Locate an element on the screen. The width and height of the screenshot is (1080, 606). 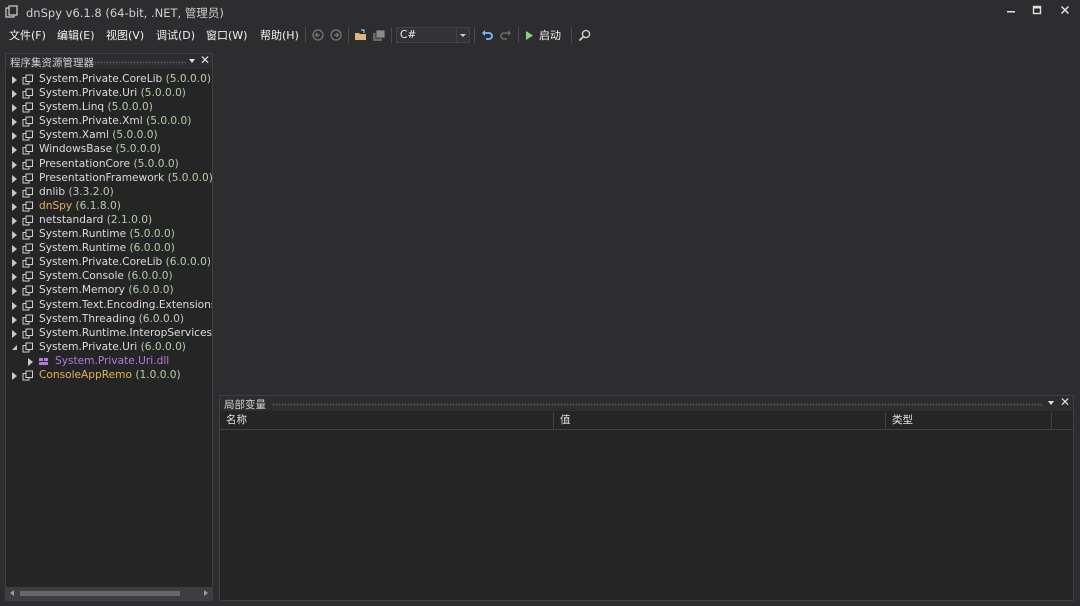
menu-window: 窗口(W) is located at coordinates (226, 35).